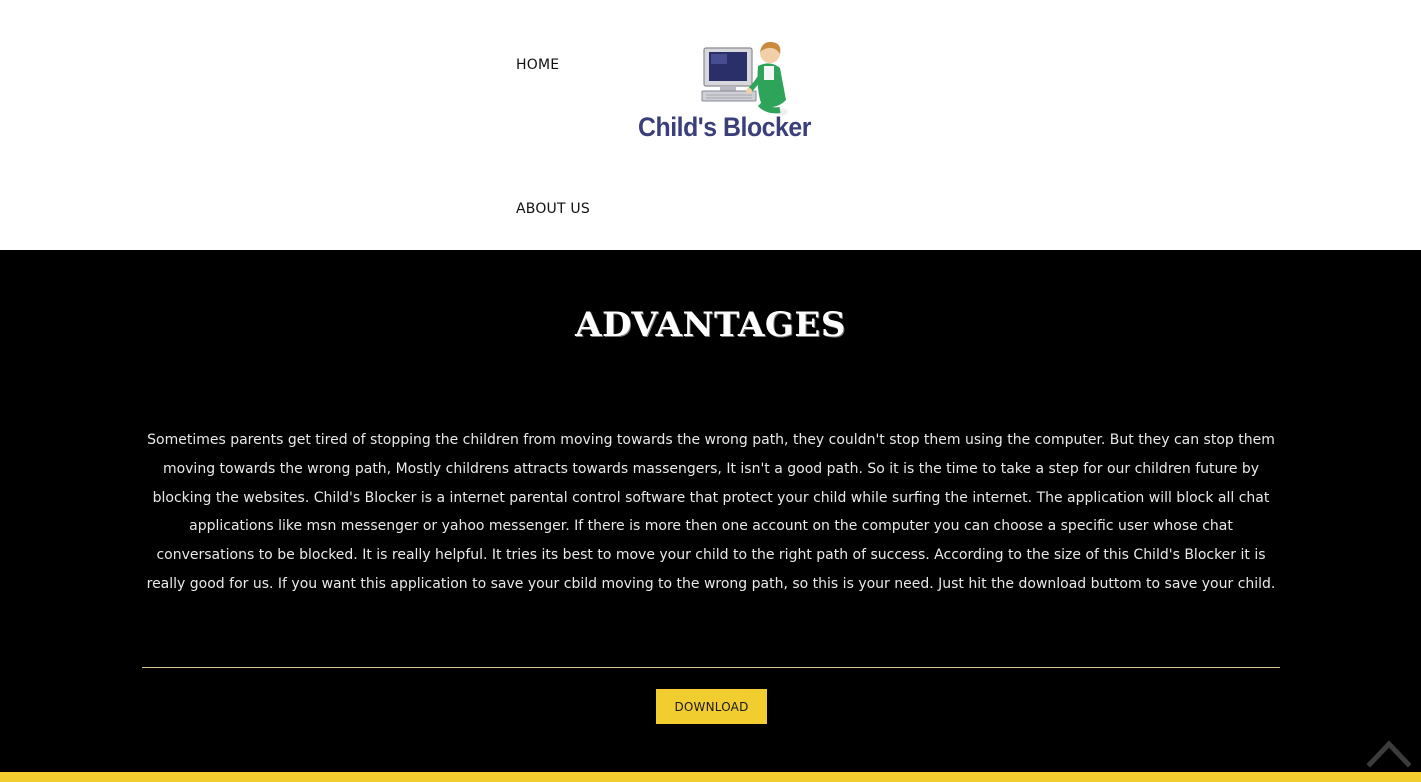 The height and width of the screenshot is (782, 1421). Describe the element at coordinates (710, 325) in the screenshot. I see `section-title: ADVANTAGES` at that location.